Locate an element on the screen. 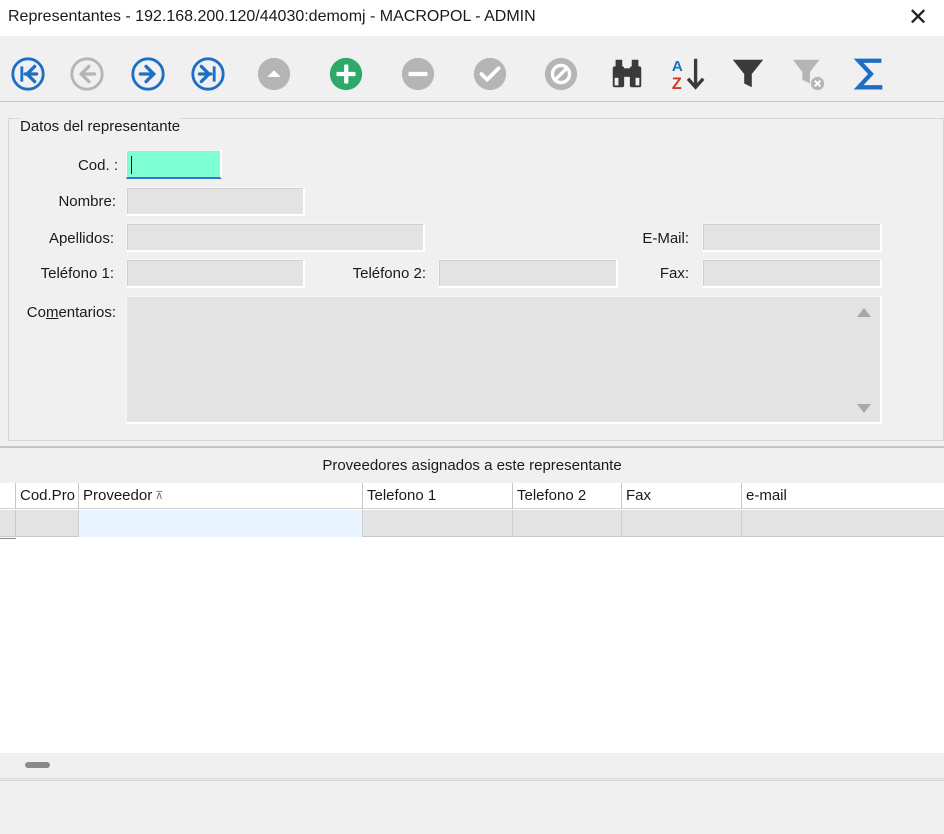 This screenshot has width=944, height=834. cancel-icon is located at coordinates (561, 74).